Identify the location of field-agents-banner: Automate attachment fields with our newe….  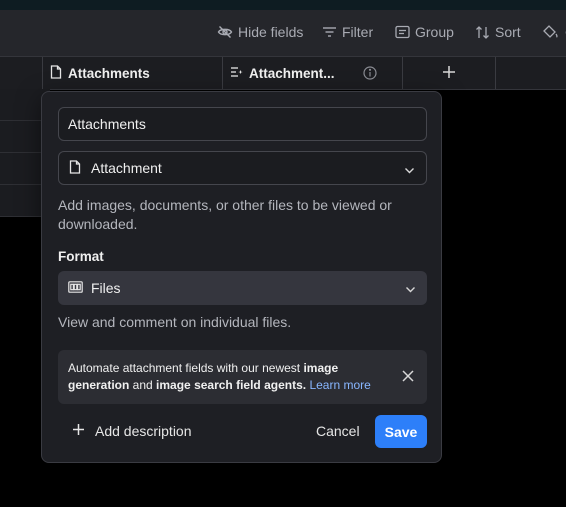
(242, 377).